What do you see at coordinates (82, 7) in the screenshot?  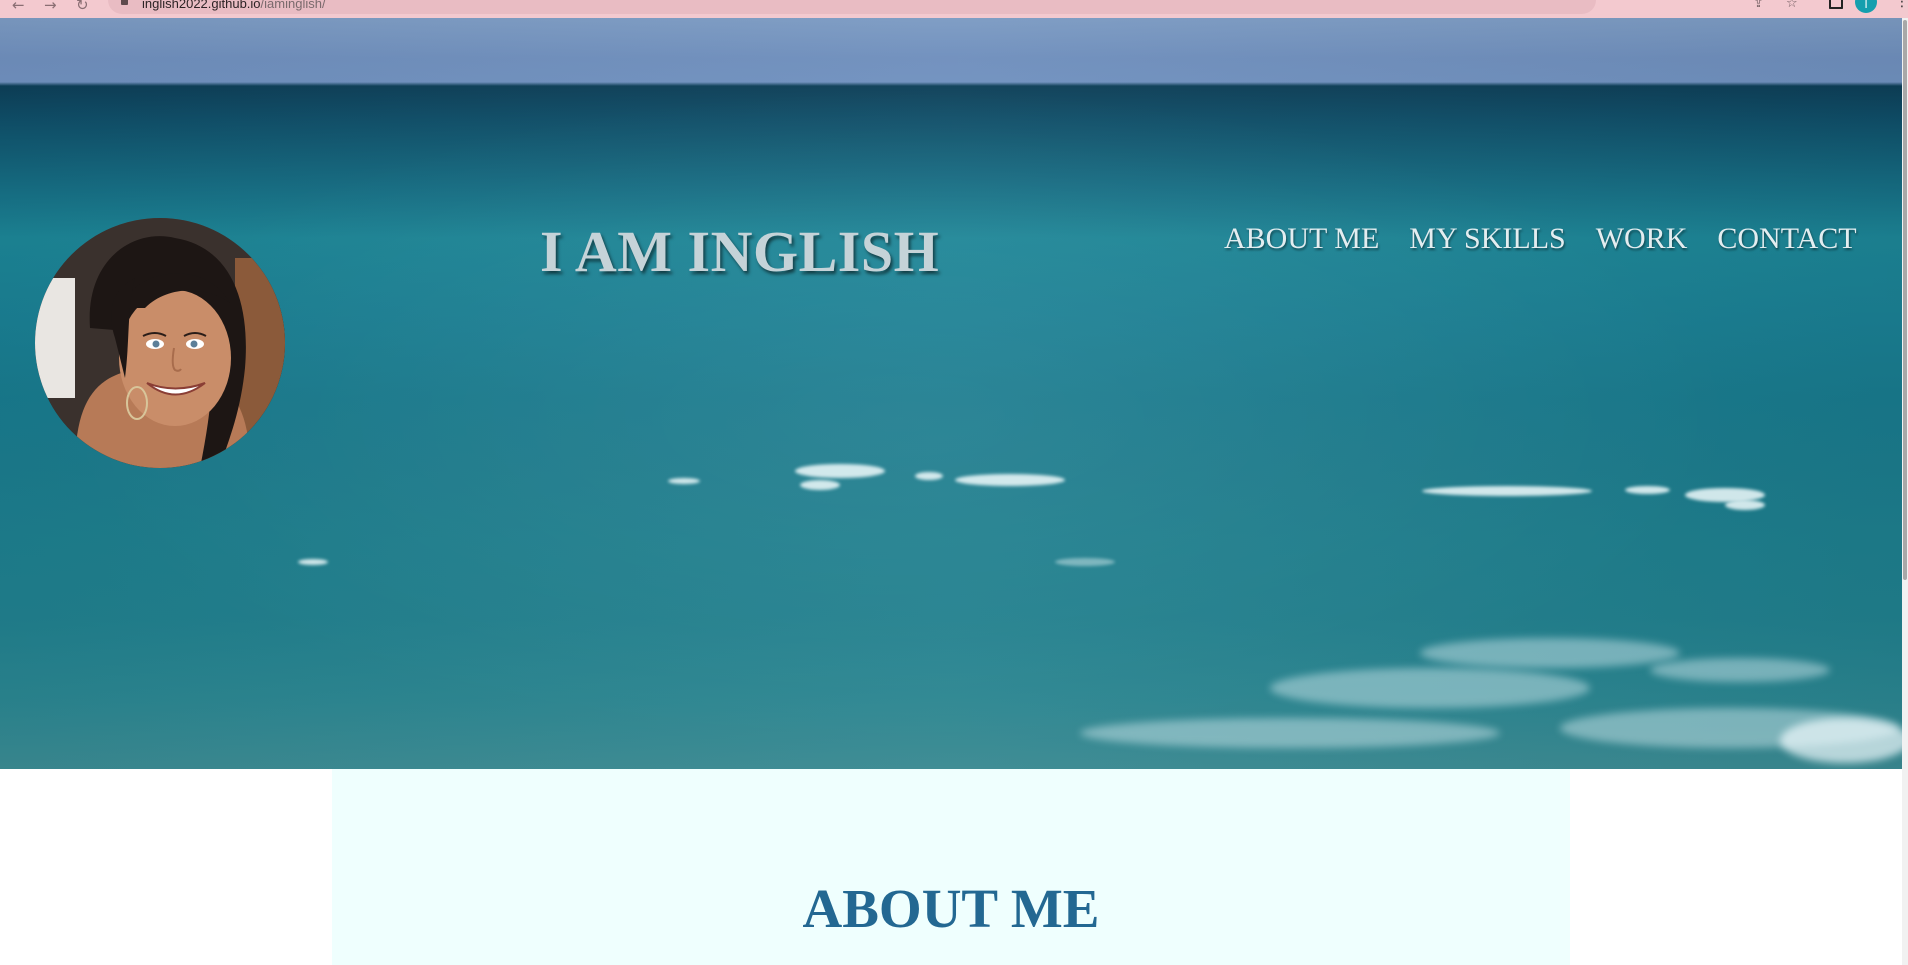 I see `reload-icon: ↻` at bounding box center [82, 7].